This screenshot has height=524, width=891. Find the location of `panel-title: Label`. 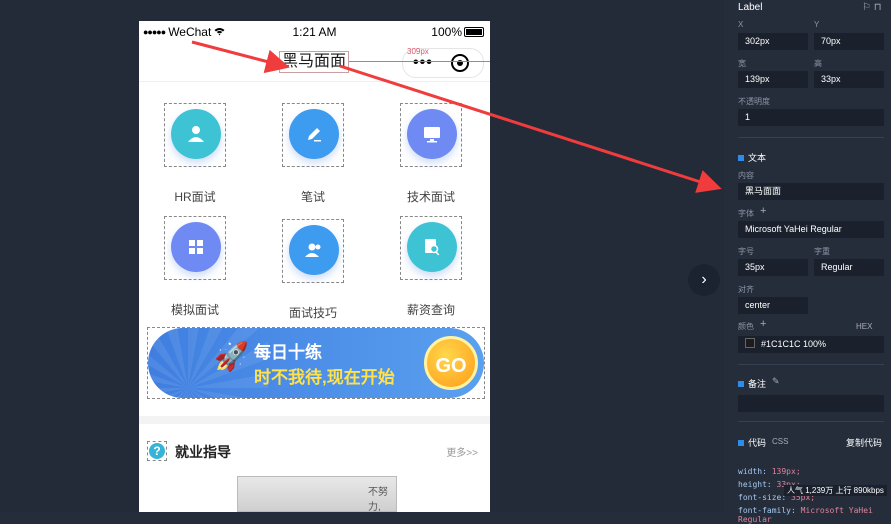

panel-title: Label is located at coordinates (750, 7).